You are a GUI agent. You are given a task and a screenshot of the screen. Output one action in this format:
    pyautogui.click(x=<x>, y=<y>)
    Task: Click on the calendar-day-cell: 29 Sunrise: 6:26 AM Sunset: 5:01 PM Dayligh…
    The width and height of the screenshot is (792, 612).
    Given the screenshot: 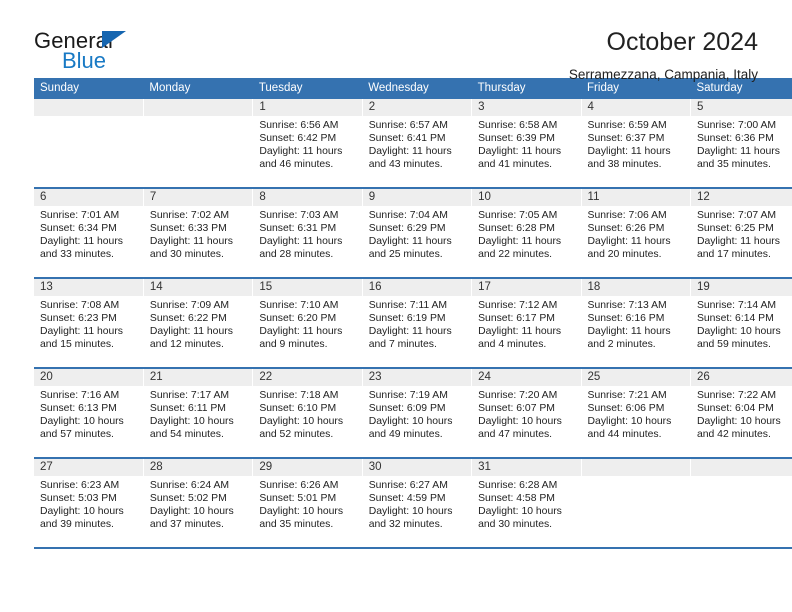 What is the action you would take?
    pyautogui.click(x=307, y=503)
    